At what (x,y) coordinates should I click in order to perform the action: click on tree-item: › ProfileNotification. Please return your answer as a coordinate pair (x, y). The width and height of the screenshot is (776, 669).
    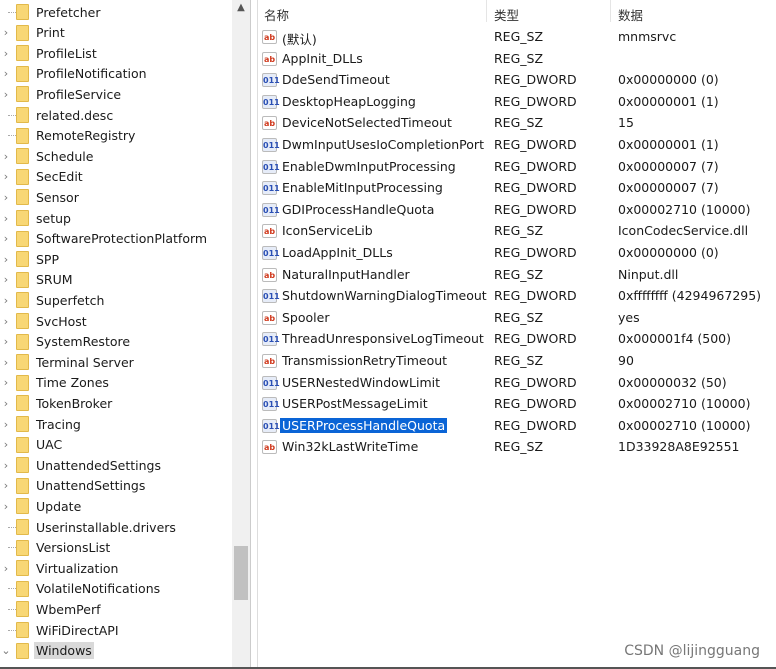
    Looking at the image, I should click on (116, 74).